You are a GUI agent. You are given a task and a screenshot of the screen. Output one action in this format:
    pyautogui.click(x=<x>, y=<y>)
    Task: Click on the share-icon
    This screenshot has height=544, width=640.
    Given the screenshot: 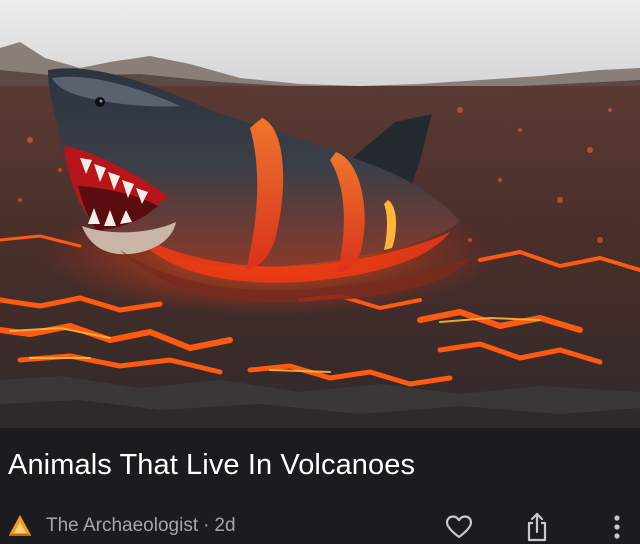 What is the action you would take?
    pyautogui.click(x=537, y=527)
    